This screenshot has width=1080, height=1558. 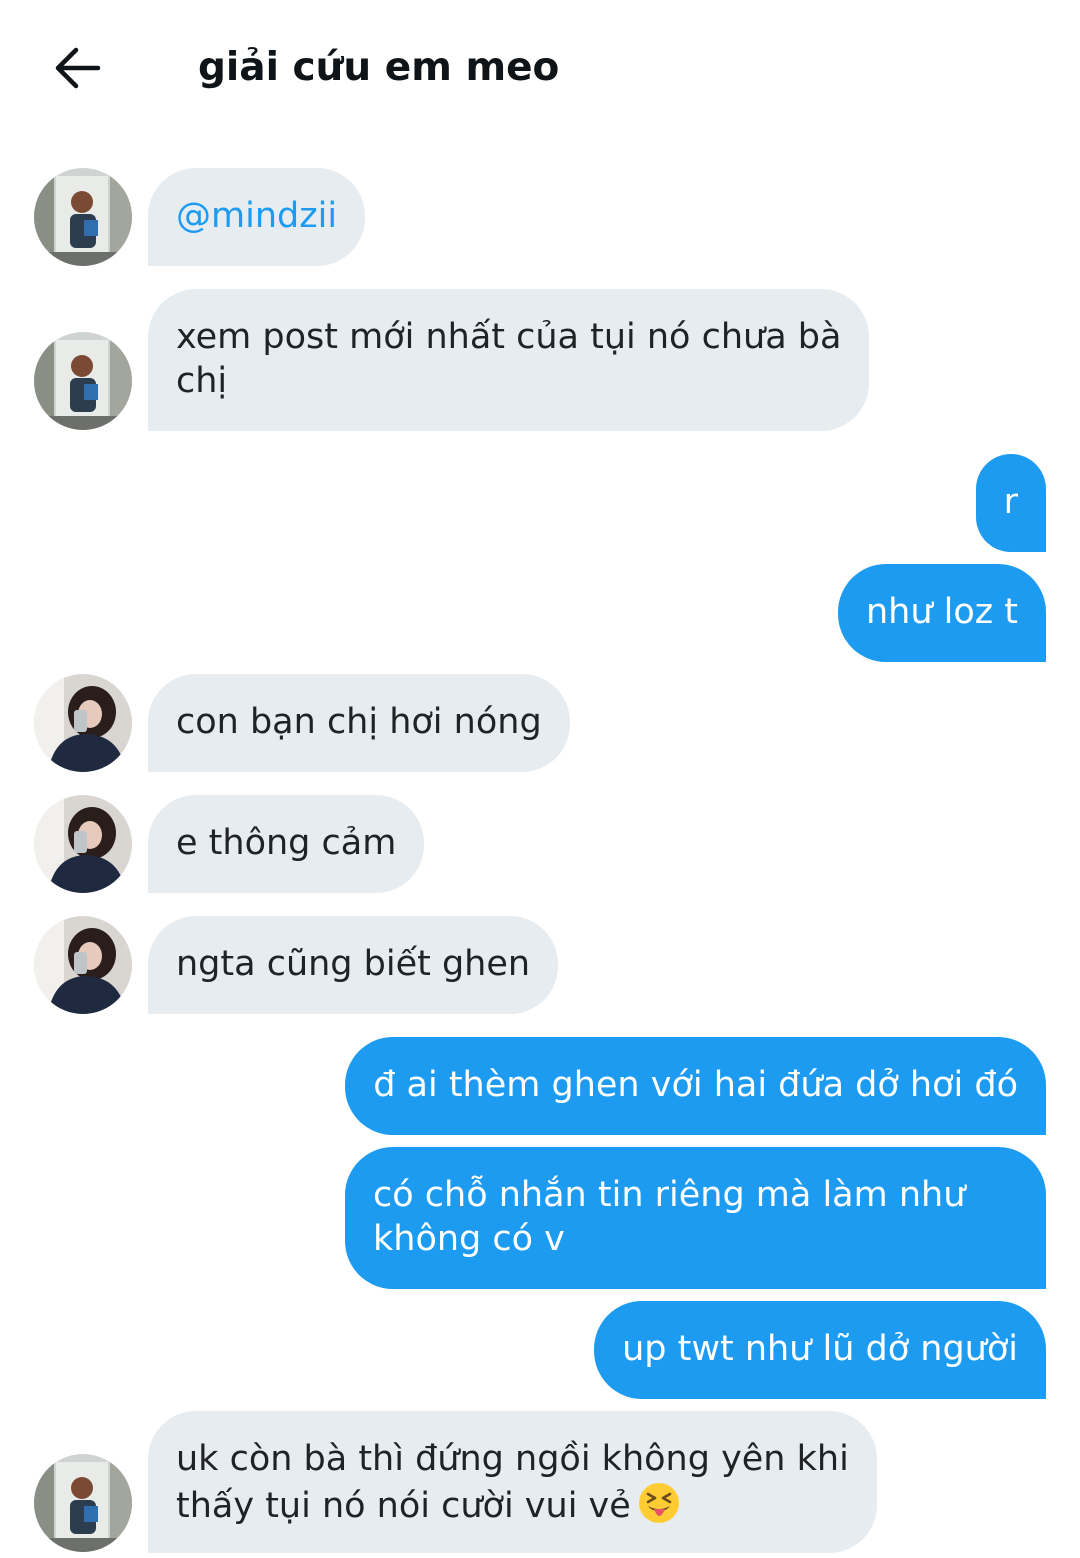 I want to click on message-text: như loz t, so click(x=941, y=612).